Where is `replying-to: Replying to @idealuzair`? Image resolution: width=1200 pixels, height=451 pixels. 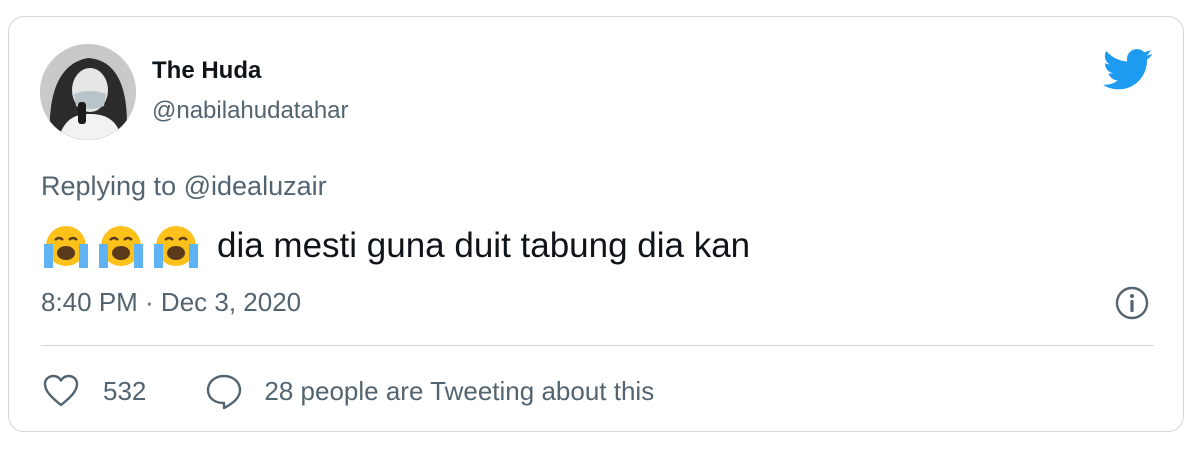 replying-to: Replying to @idealuzair is located at coordinates (184, 186).